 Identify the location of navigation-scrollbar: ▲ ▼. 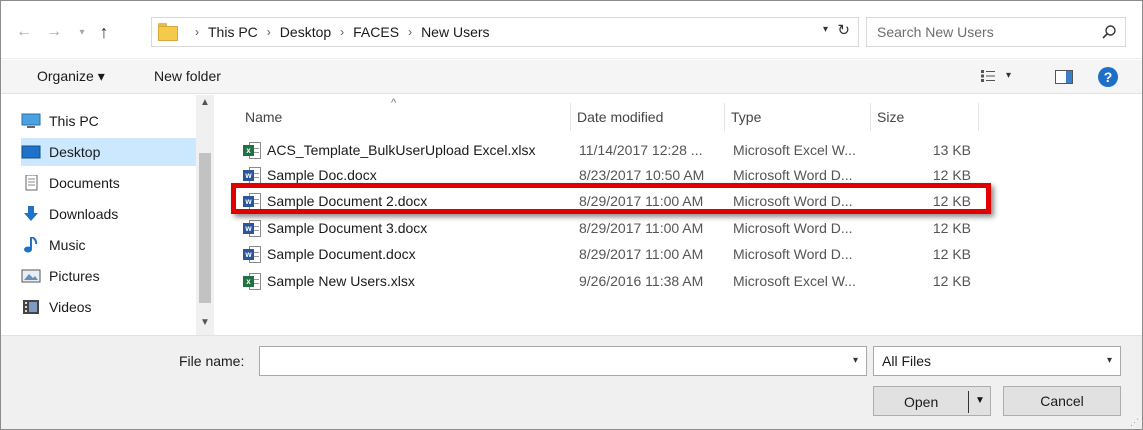
(205, 215).